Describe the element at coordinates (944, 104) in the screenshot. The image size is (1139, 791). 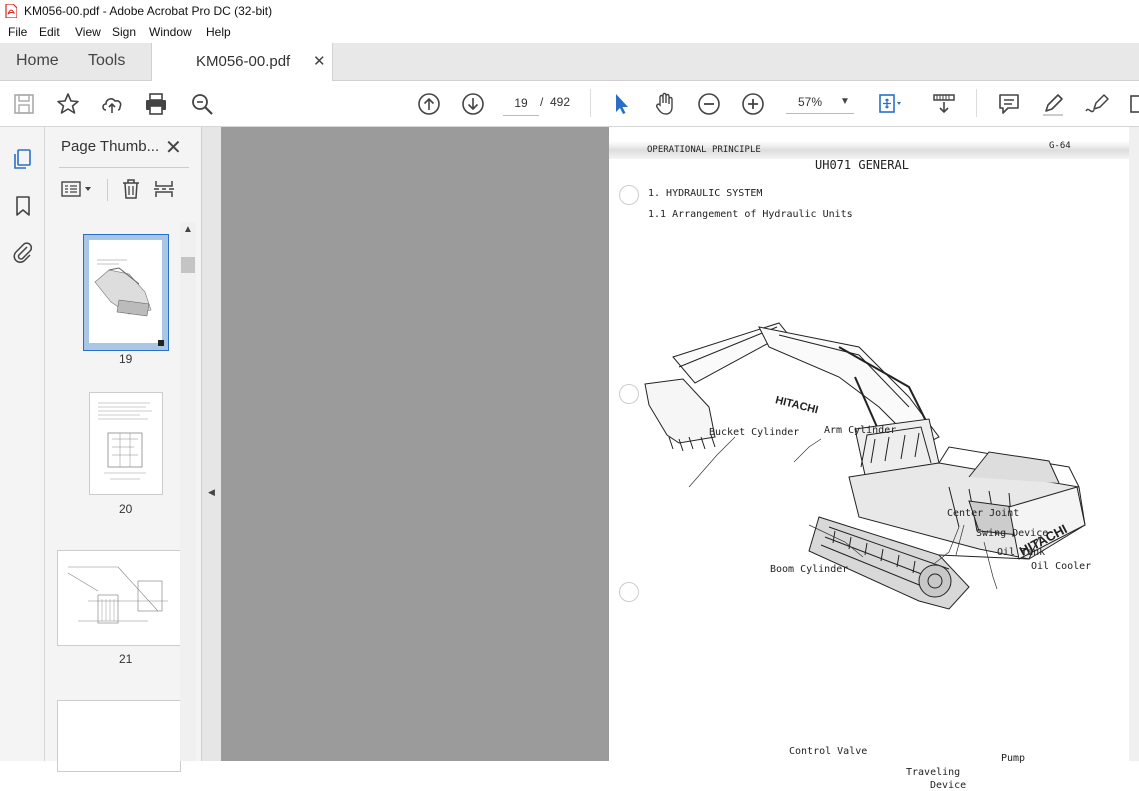
I see `scroll-mode-icon` at that location.